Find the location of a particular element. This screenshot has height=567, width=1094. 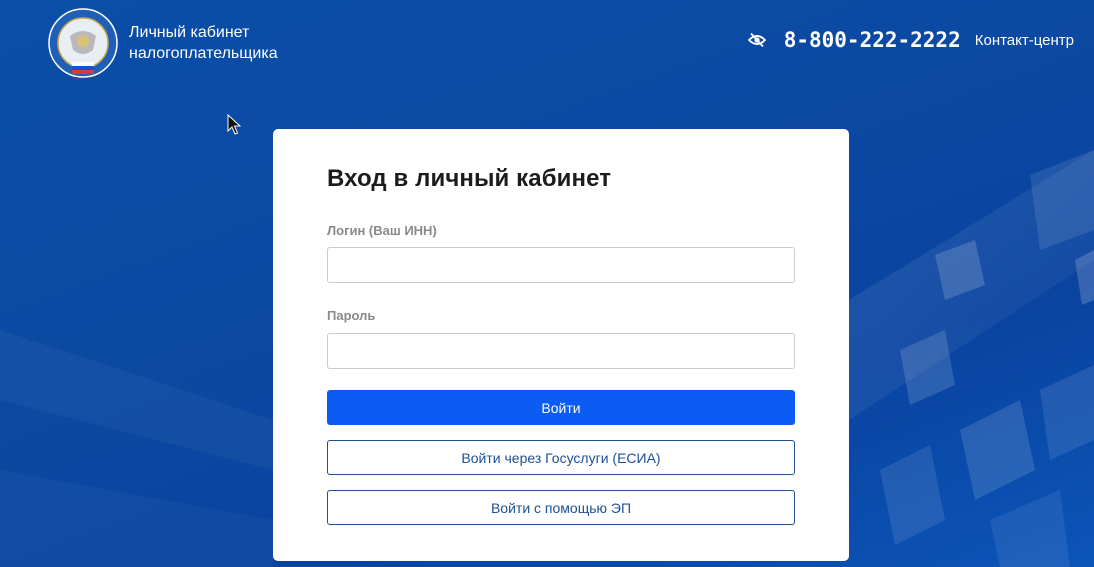

header-contacts: 8-800-222-2222 Контакт-центр is located at coordinates (910, 40).